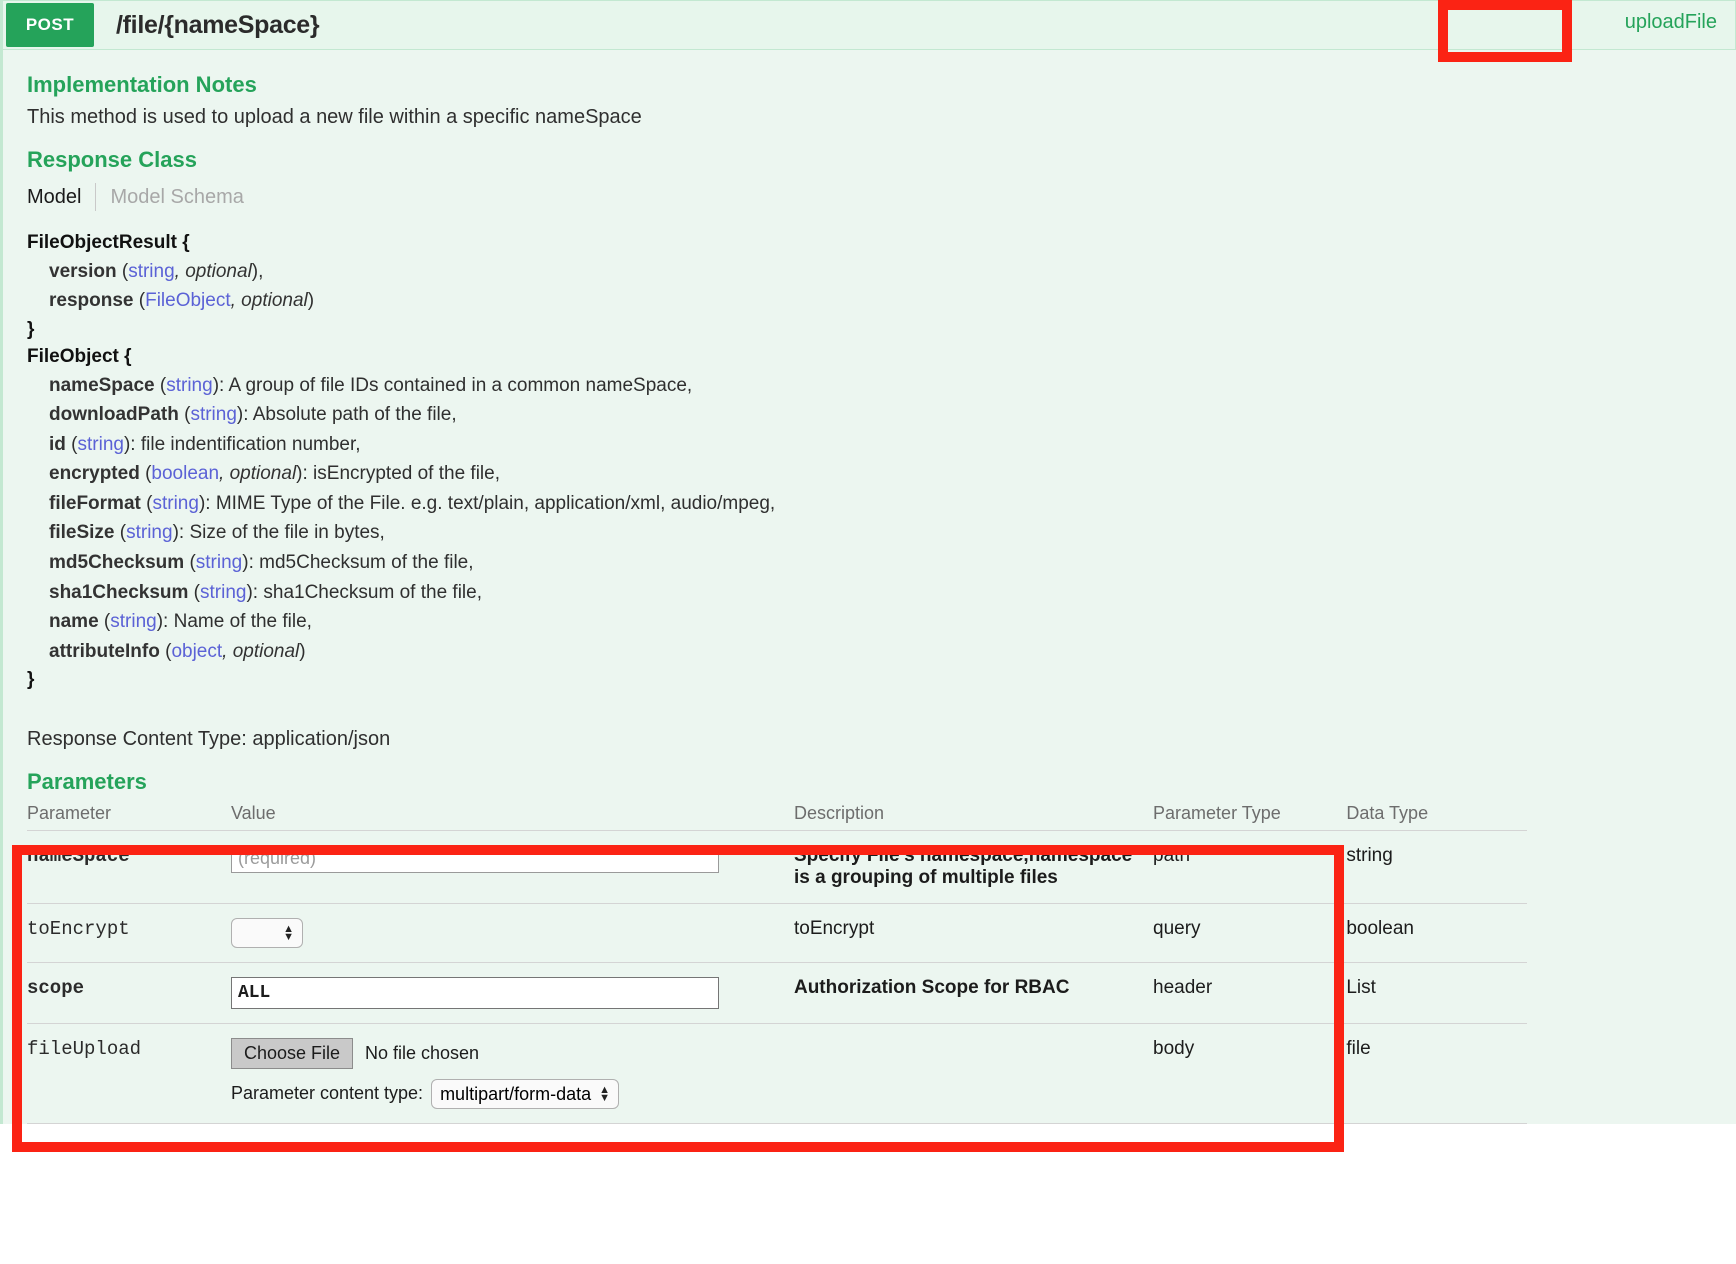 This screenshot has width=1736, height=1264. Describe the element at coordinates (881, 197) in the screenshot. I see `model-tabs: Model Model Schema` at that location.